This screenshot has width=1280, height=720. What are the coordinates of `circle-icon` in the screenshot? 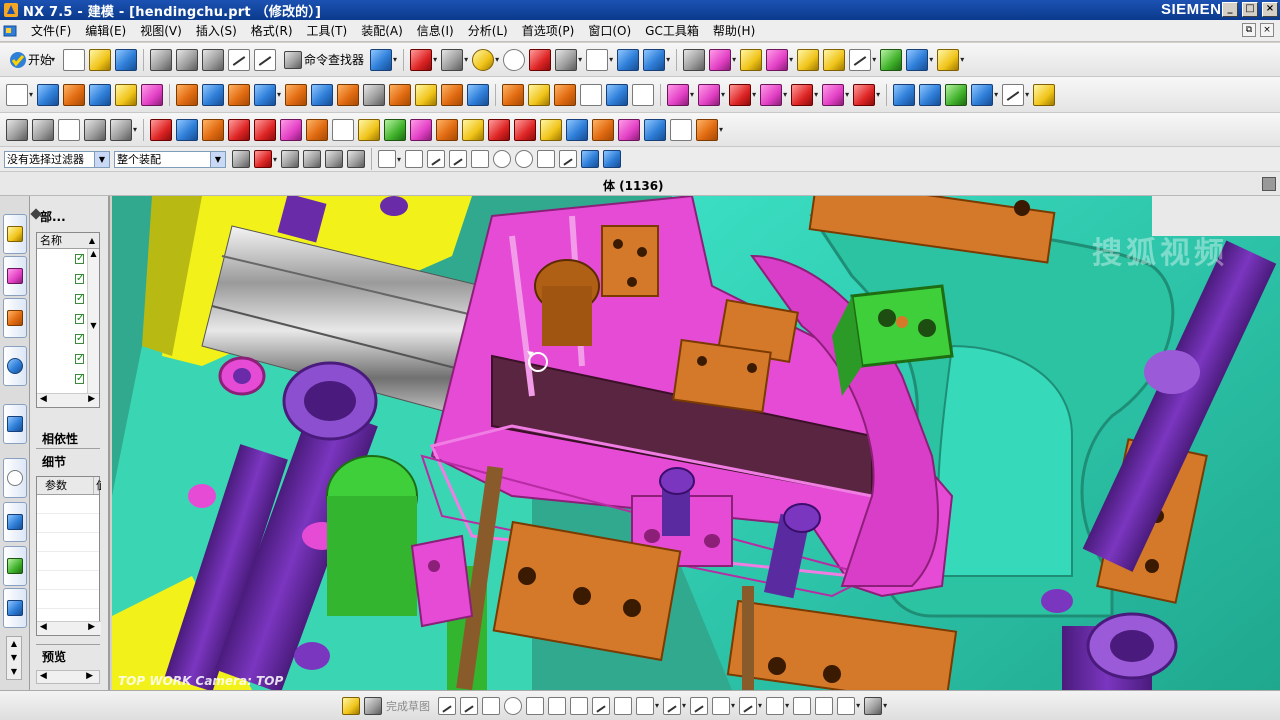 It's located at (513, 705).